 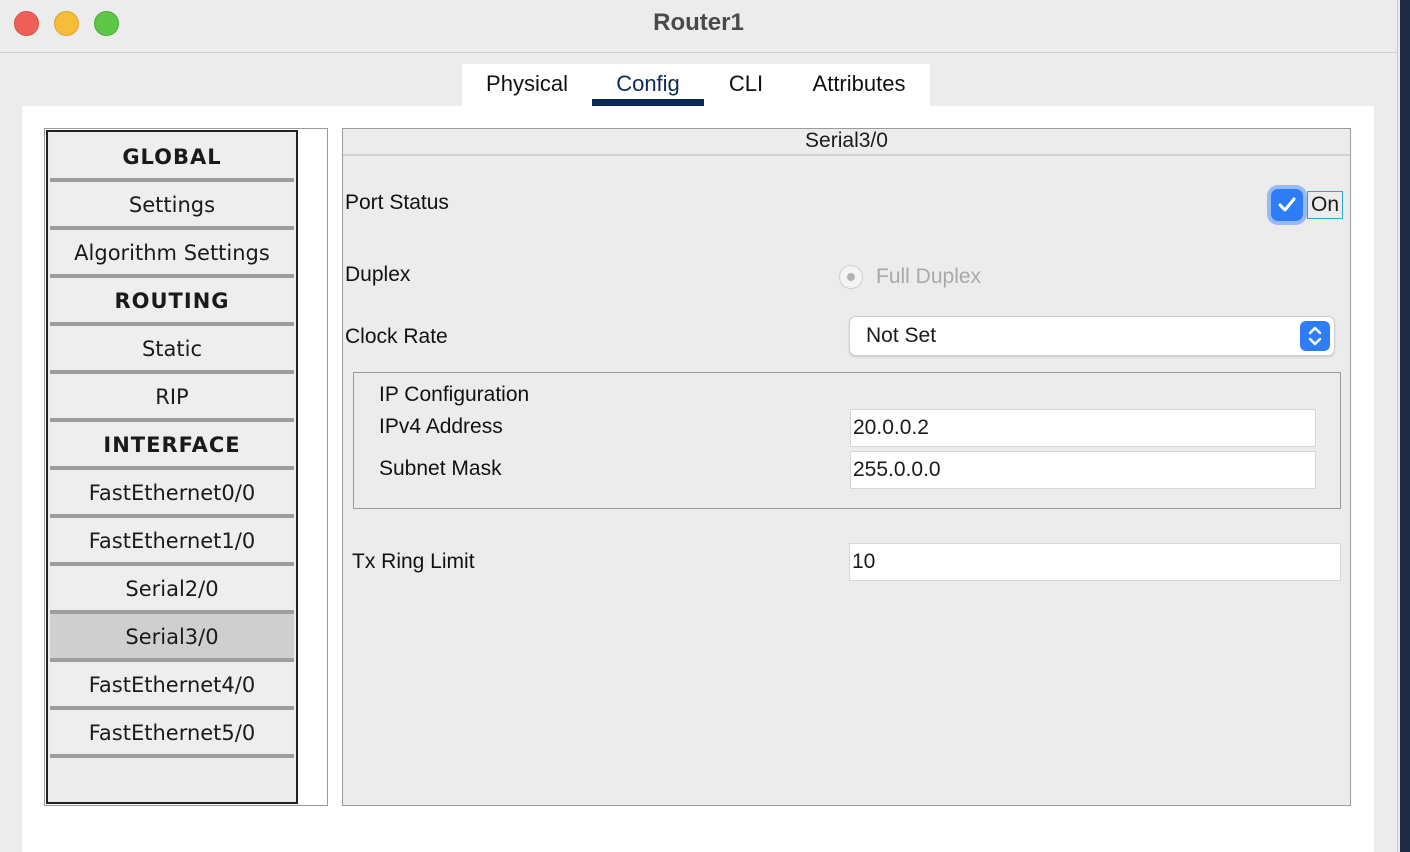 I want to click on sidebar-item-serial2-0: Serial2/0, so click(x=172, y=590).